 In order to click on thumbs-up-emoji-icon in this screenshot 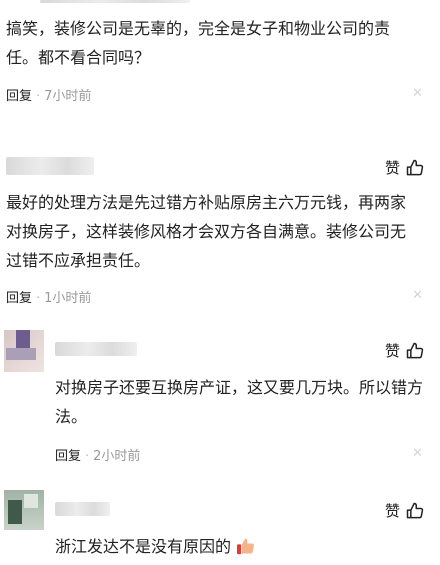, I will do `click(245, 546)`.